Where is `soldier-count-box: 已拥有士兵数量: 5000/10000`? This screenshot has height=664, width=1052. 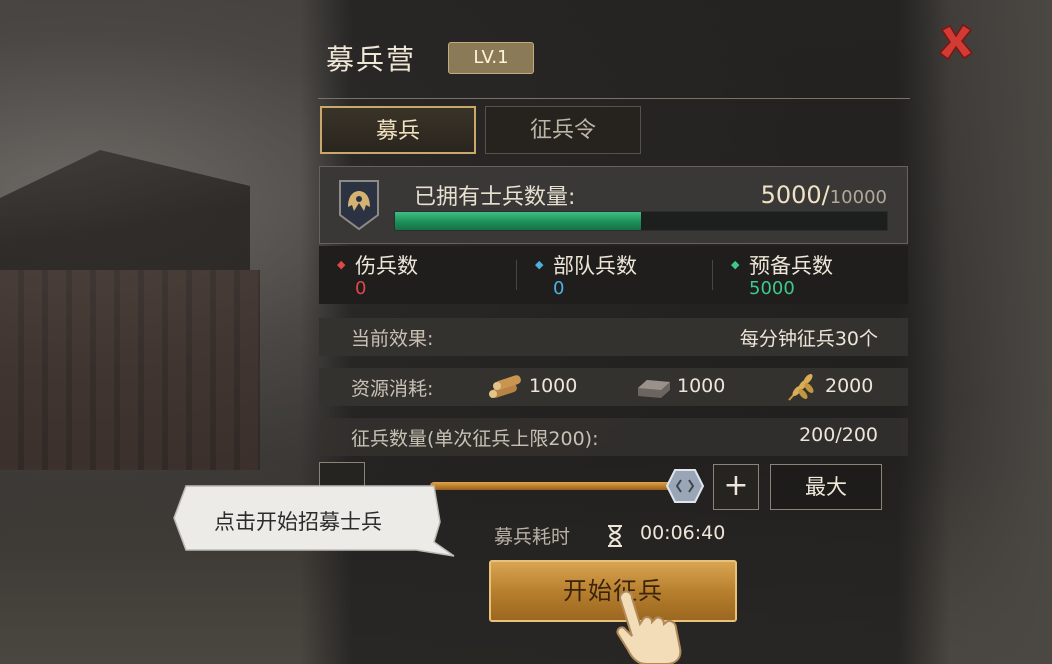
soldier-count-box: 已拥有士兵数量: 5000/10000 is located at coordinates (613, 205).